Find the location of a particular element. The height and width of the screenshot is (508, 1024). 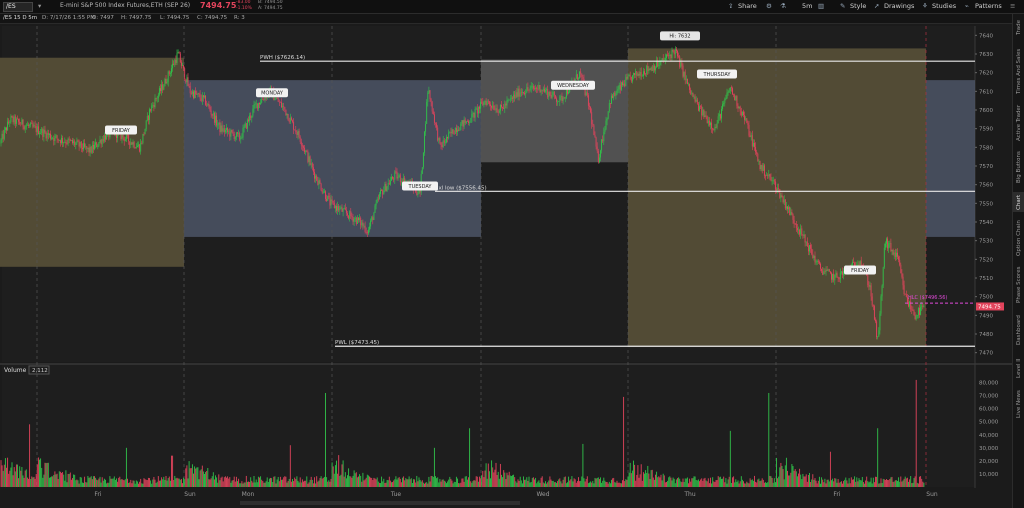

side-tab-dashboard: Dashboard is located at coordinates (1018, 330).